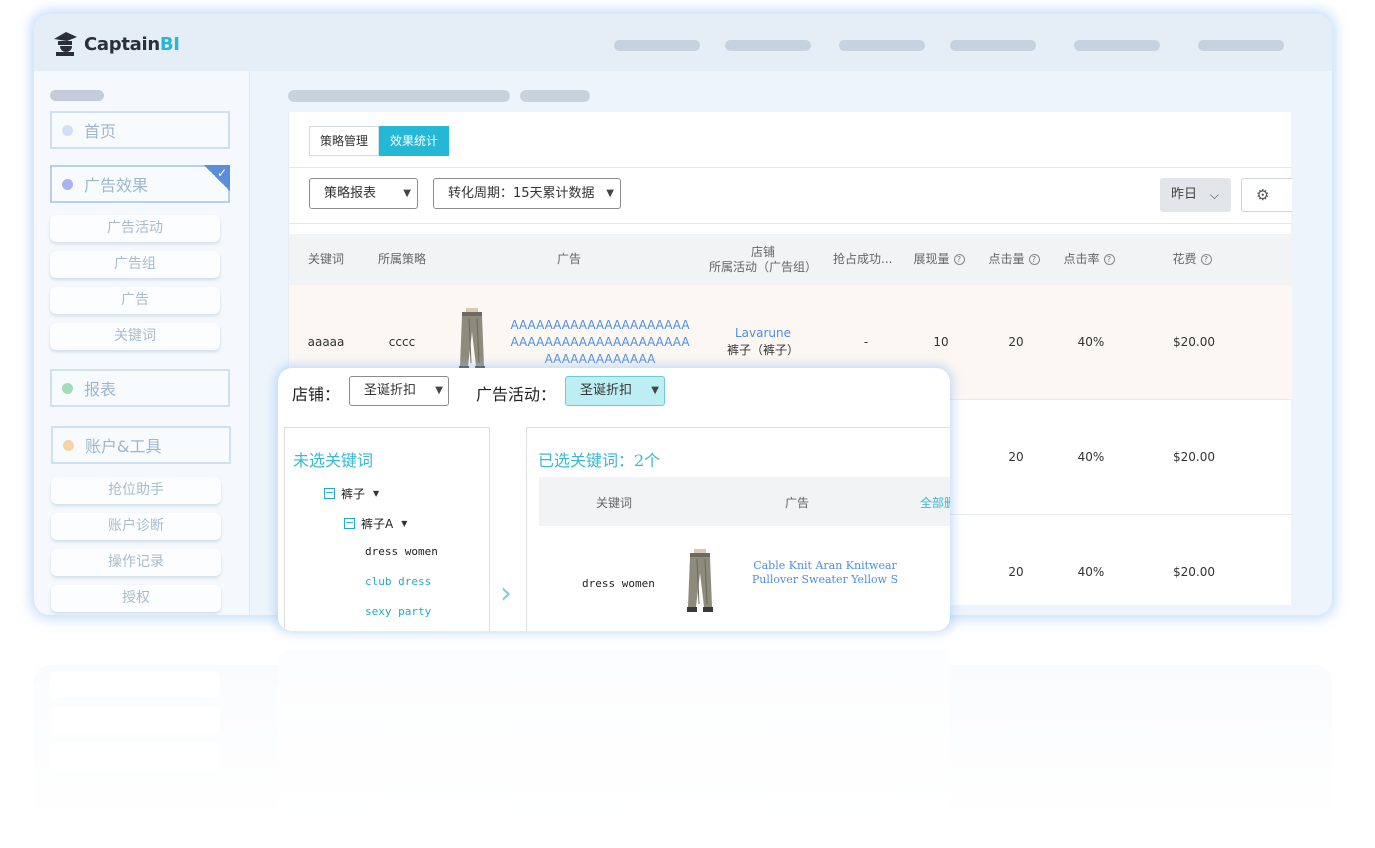  What do you see at coordinates (935, 502) in the screenshot?
I see `remove-all-button: 全部删` at bounding box center [935, 502].